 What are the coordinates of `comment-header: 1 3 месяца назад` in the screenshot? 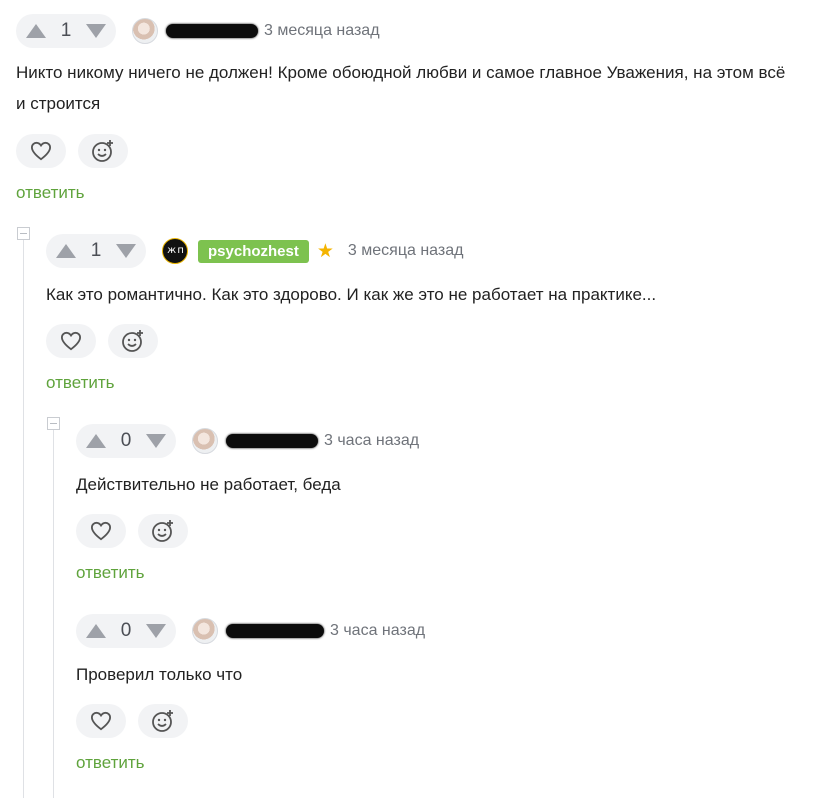 It's located at (198, 31).